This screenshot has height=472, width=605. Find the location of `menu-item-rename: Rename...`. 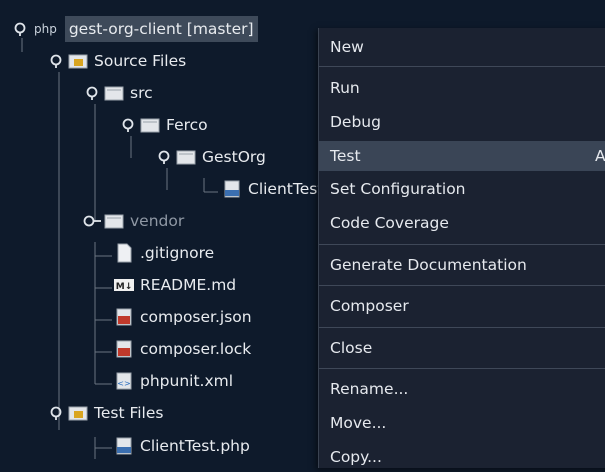

menu-item-rename: Rename... is located at coordinates (462, 389).